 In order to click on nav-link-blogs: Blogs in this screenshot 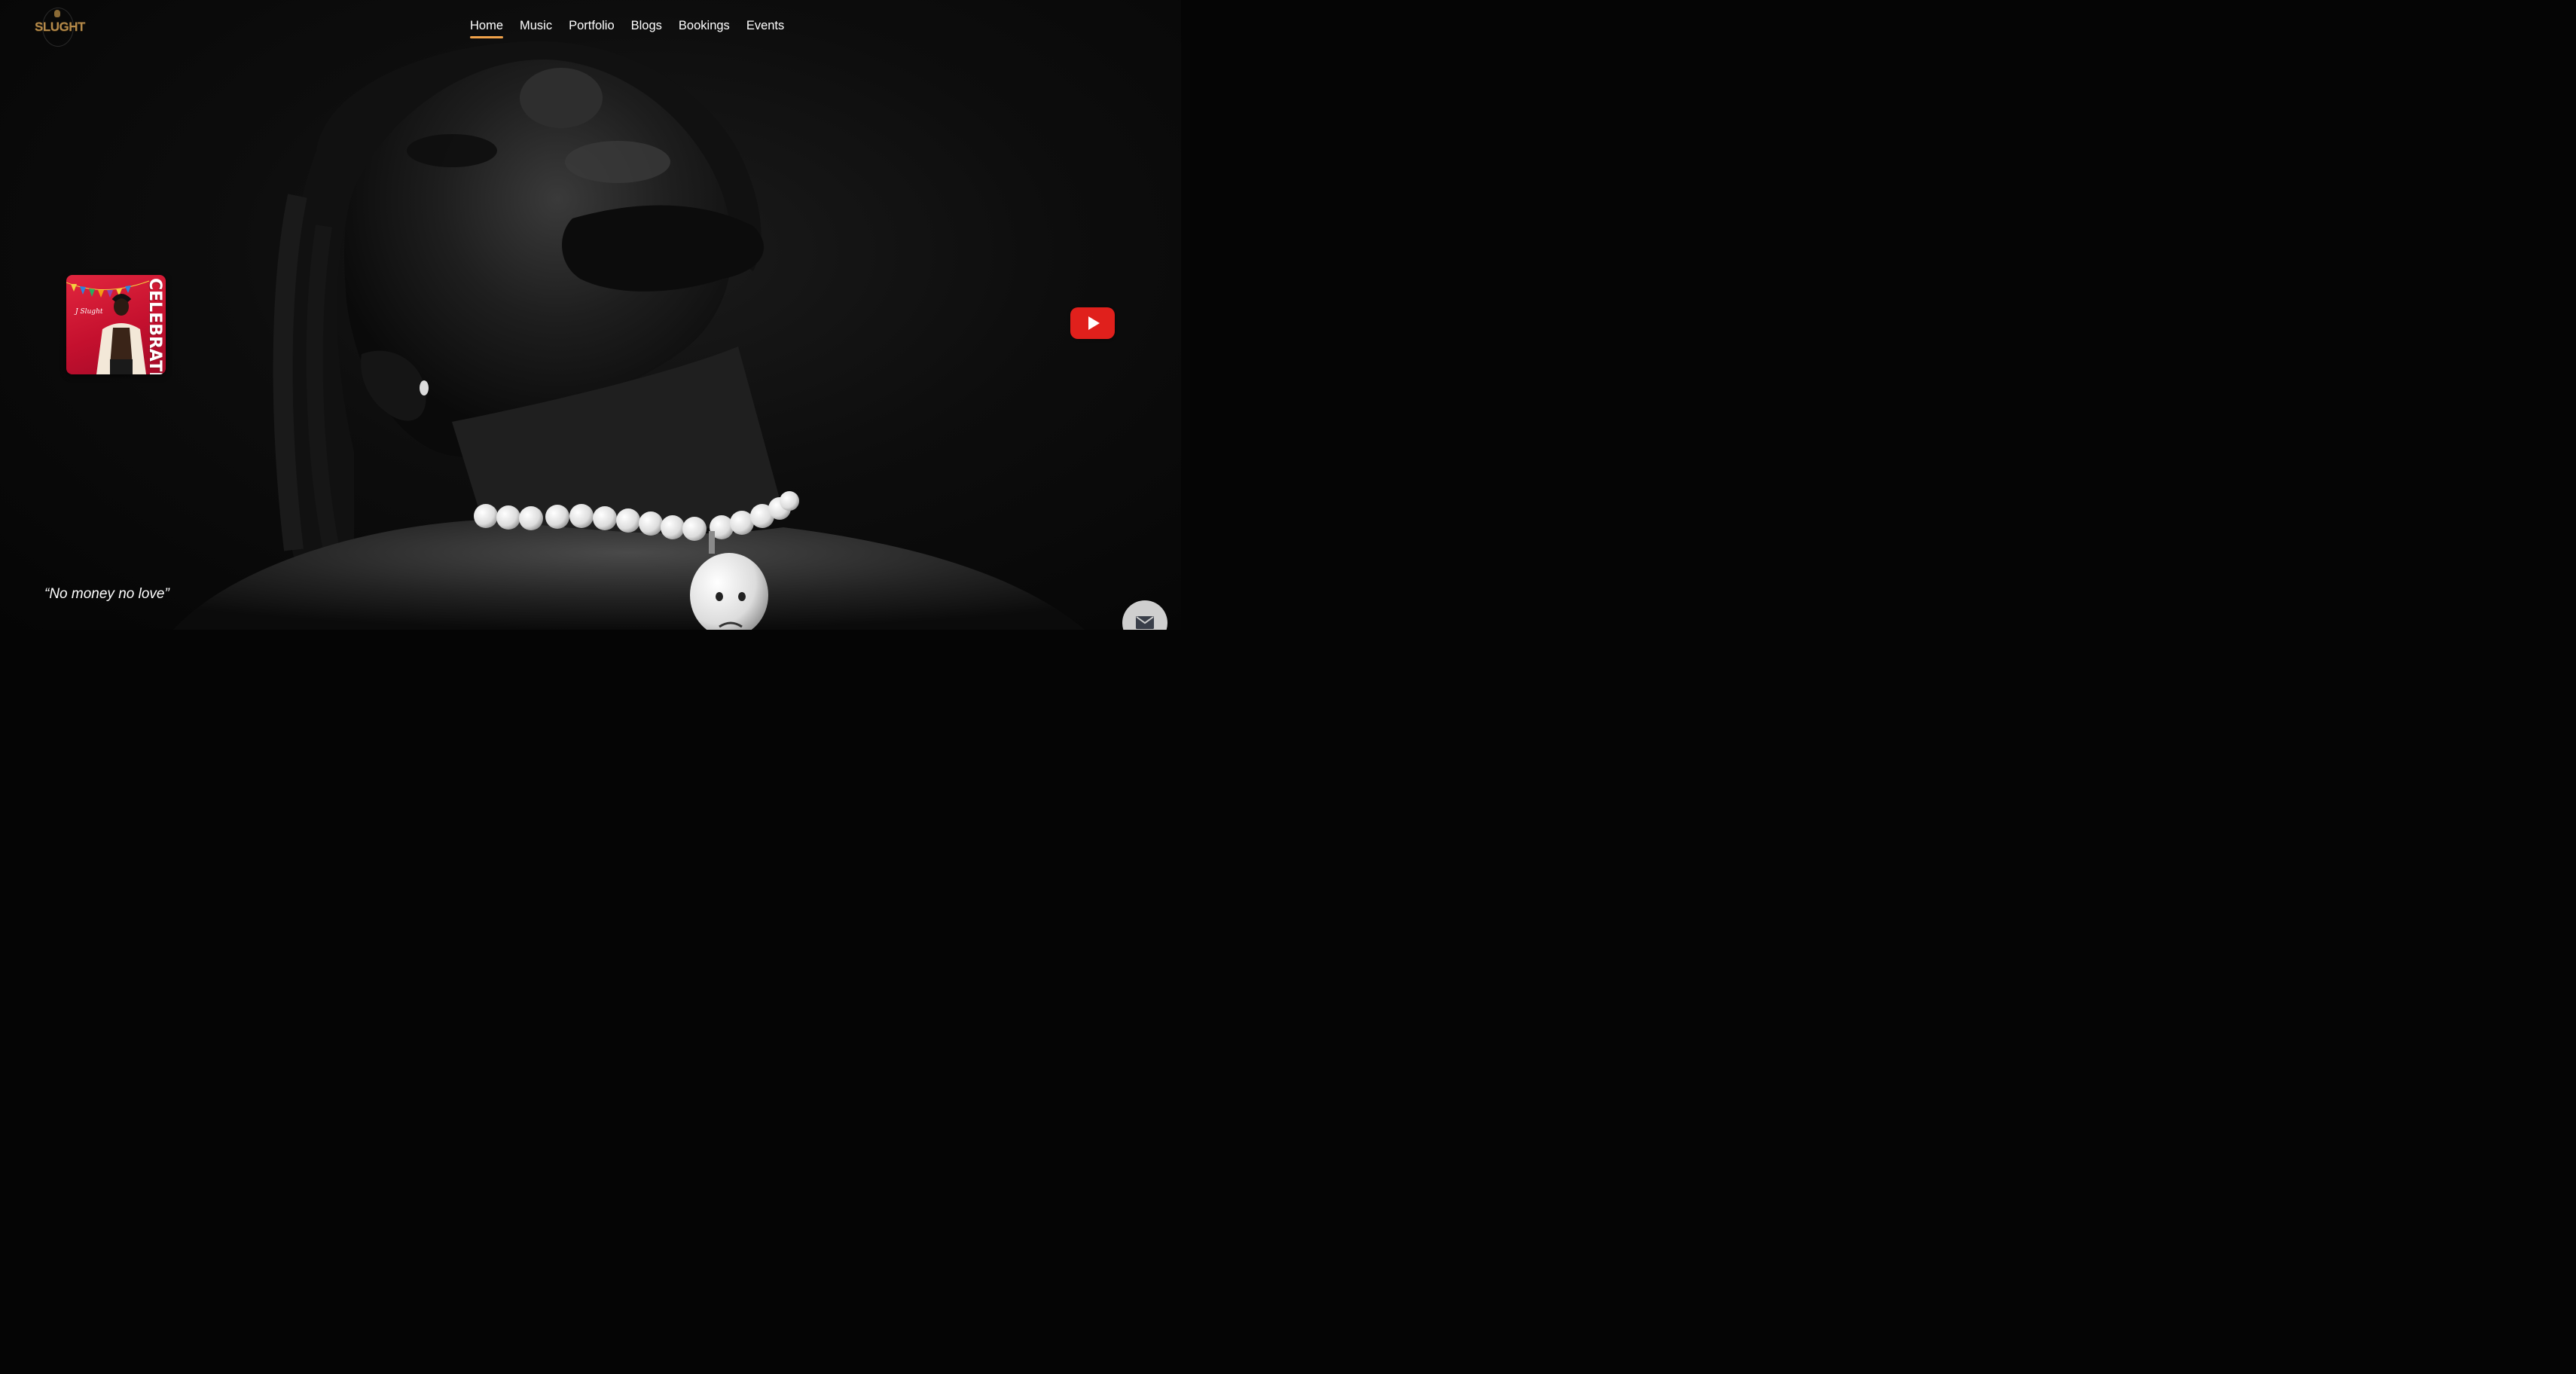, I will do `click(647, 28)`.